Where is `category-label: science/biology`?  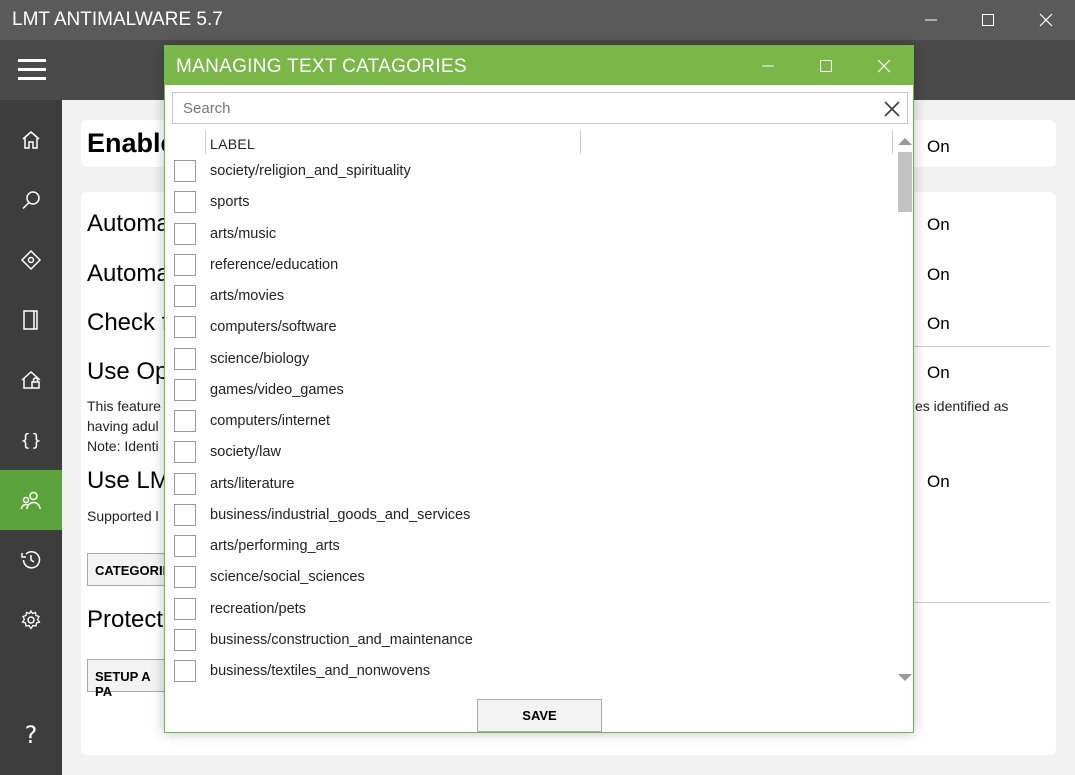
category-label: science/biology is located at coordinates (260, 358).